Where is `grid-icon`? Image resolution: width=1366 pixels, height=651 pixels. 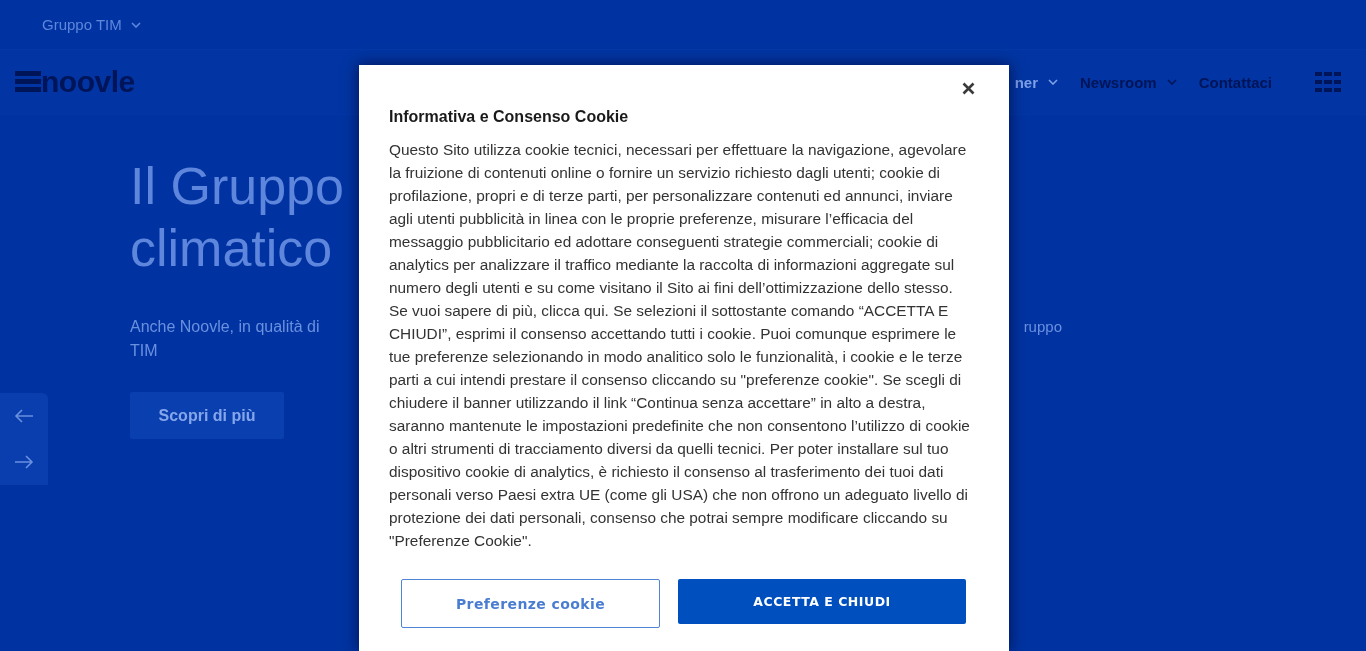
grid-icon is located at coordinates (1328, 82).